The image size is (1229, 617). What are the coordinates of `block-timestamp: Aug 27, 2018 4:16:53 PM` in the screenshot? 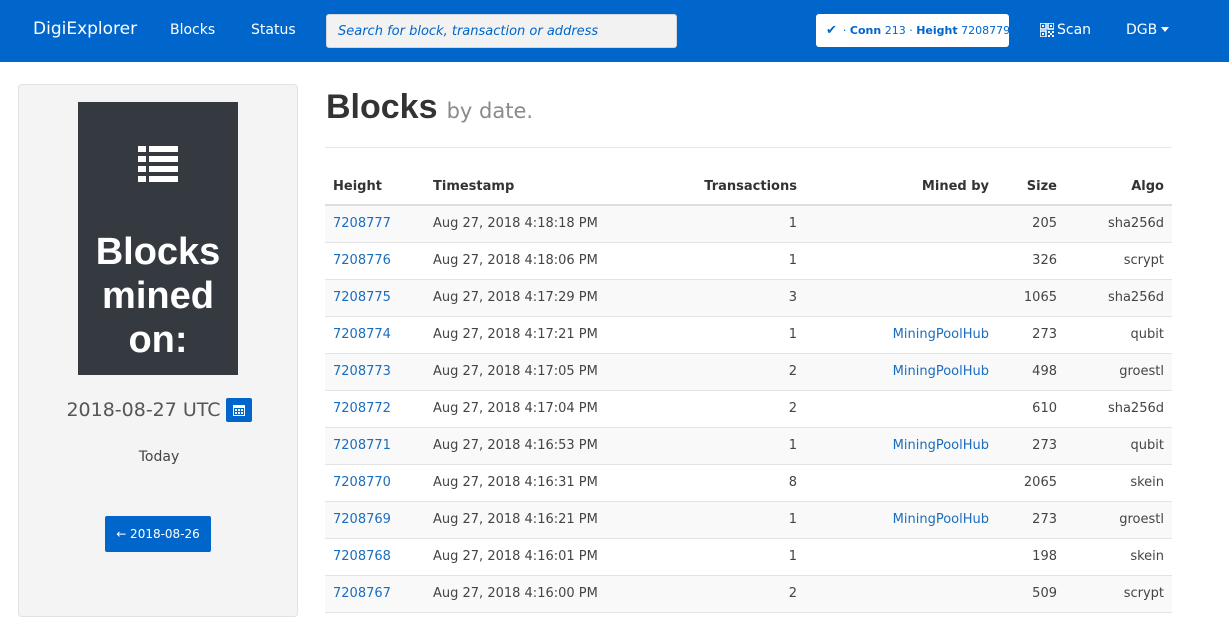 It's located at (515, 445).